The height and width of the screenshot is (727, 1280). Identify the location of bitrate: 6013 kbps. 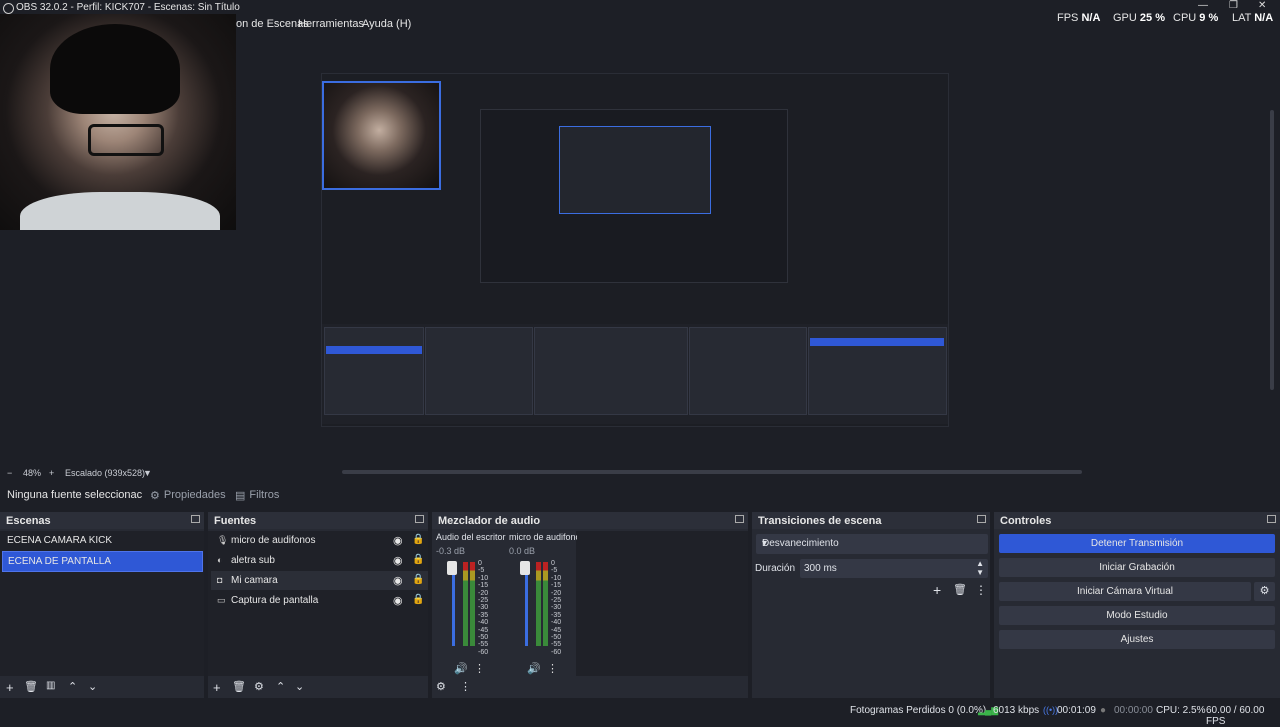
(1016, 710).